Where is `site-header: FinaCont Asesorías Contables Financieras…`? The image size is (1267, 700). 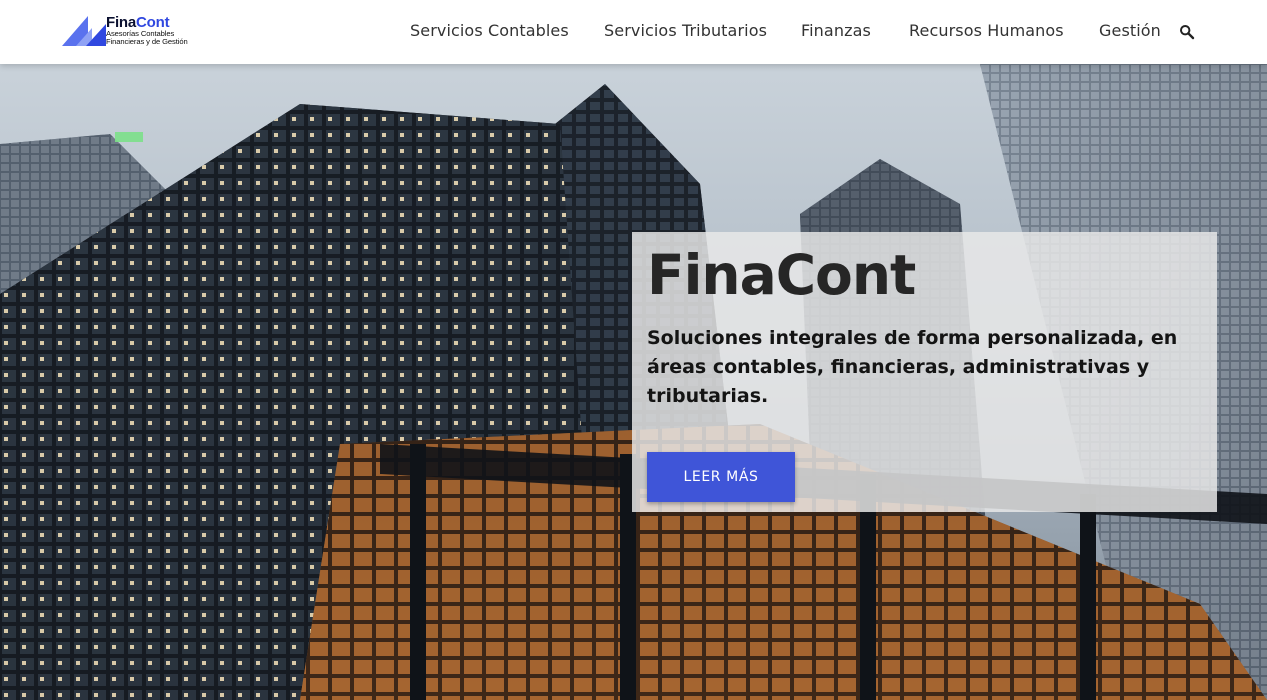
site-header: FinaCont Asesorías Contables Financieras… is located at coordinates (633, 32).